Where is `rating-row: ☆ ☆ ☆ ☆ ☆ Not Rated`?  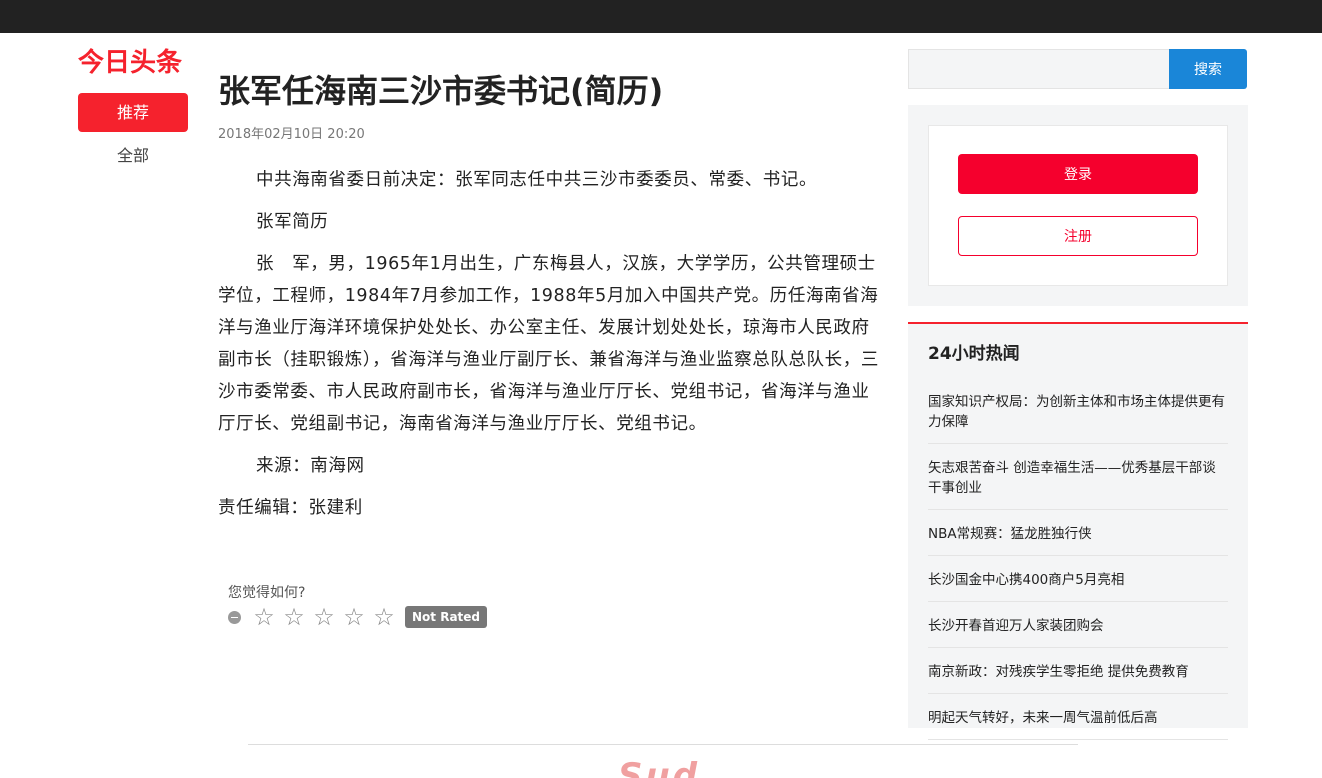
rating-row: ☆ ☆ ☆ ☆ ☆ Not Rated is located at coordinates (358, 617).